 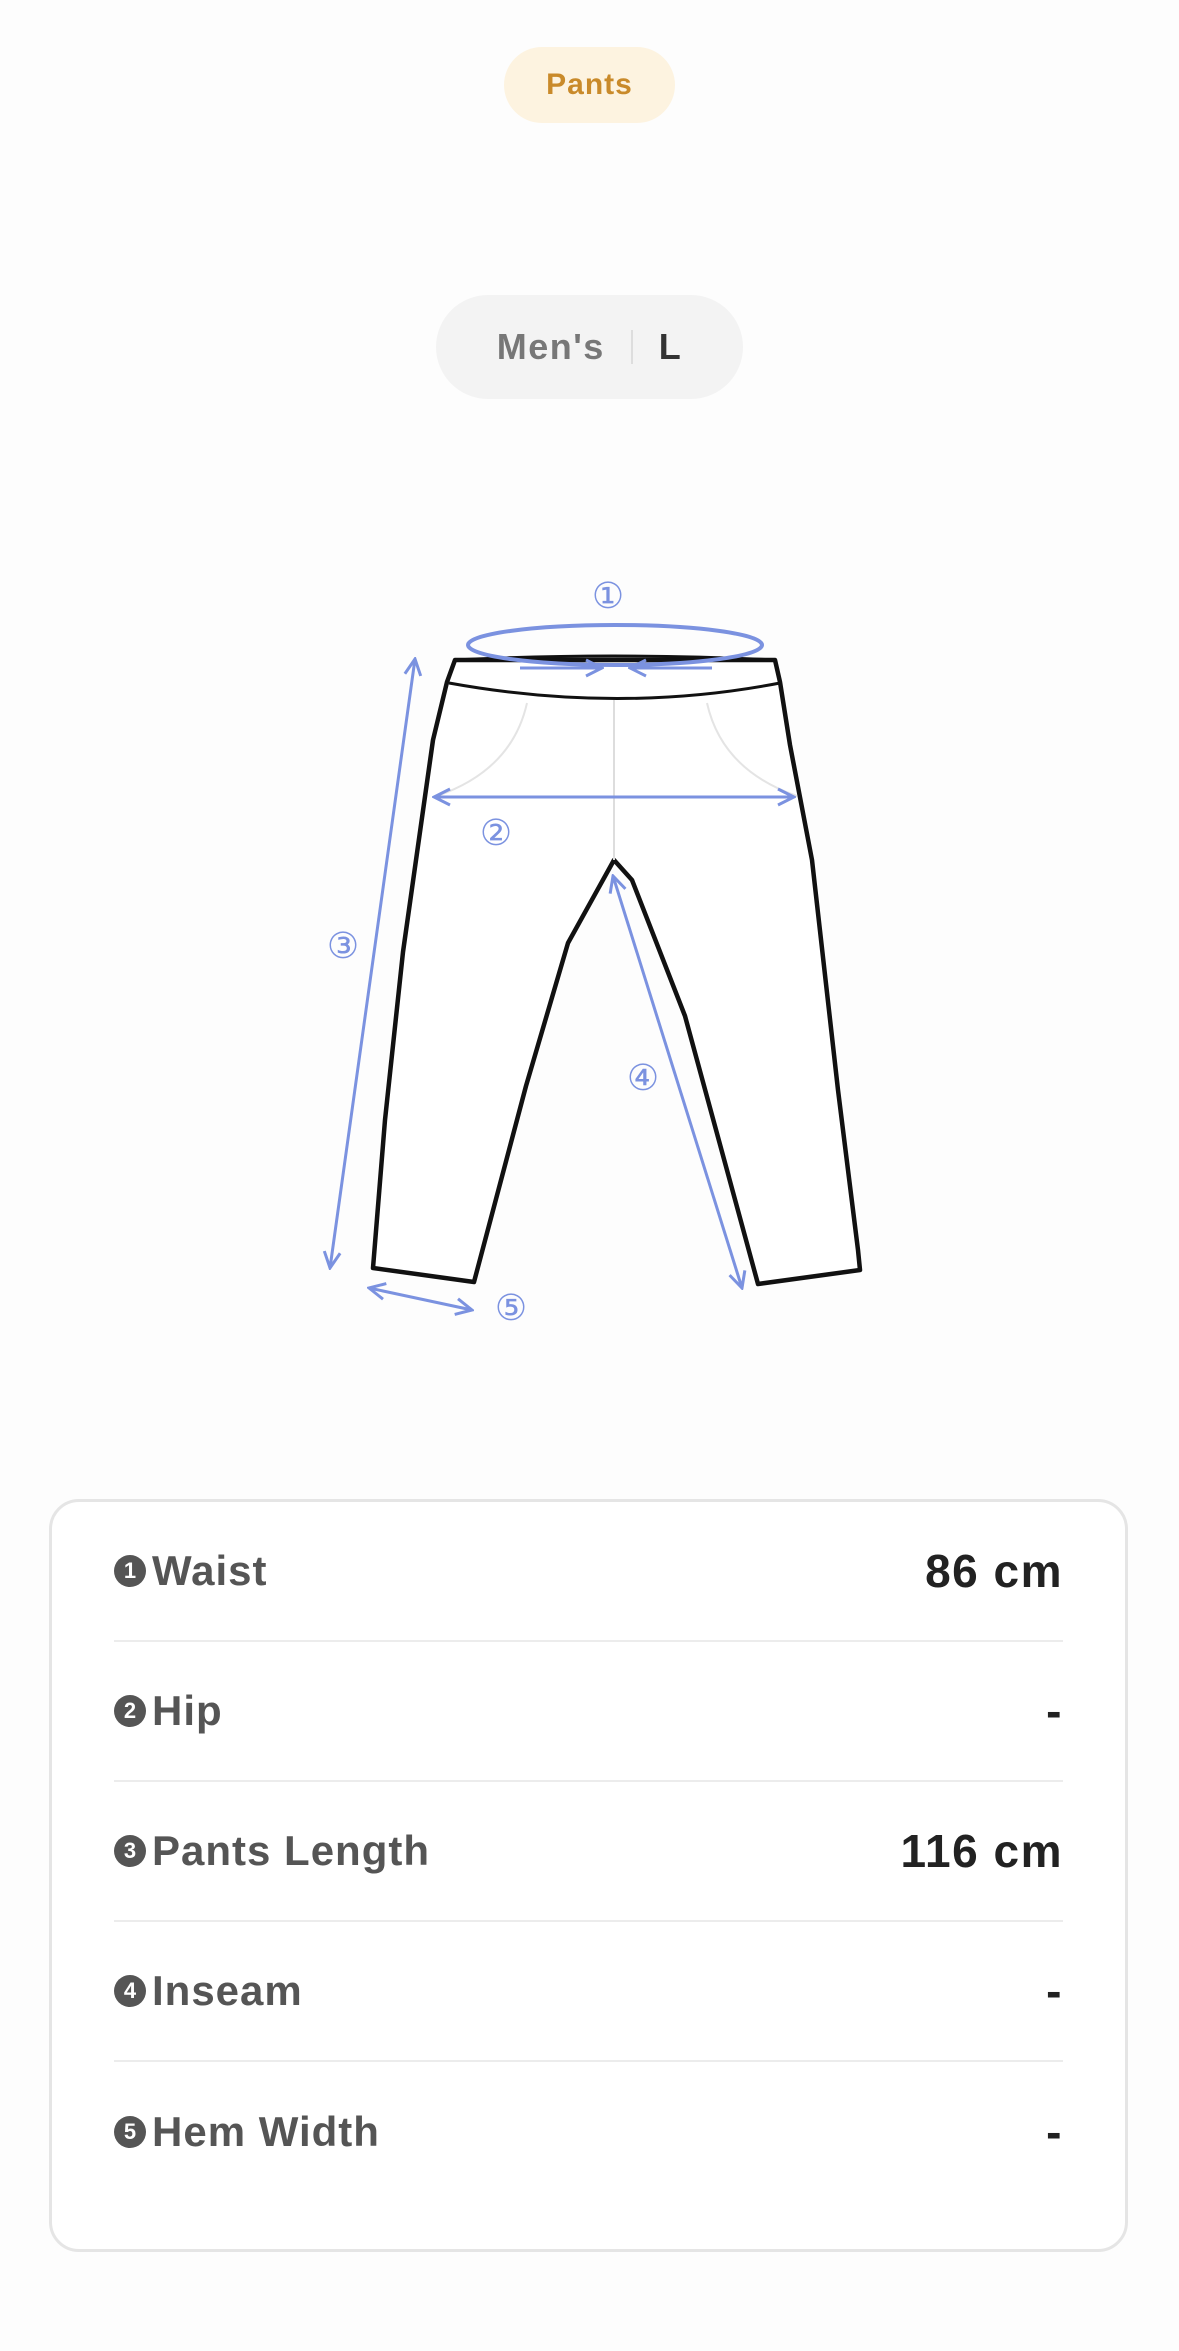 What do you see at coordinates (981, 1851) in the screenshot?
I see `measurement-value: 116 cm` at bounding box center [981, 1851].